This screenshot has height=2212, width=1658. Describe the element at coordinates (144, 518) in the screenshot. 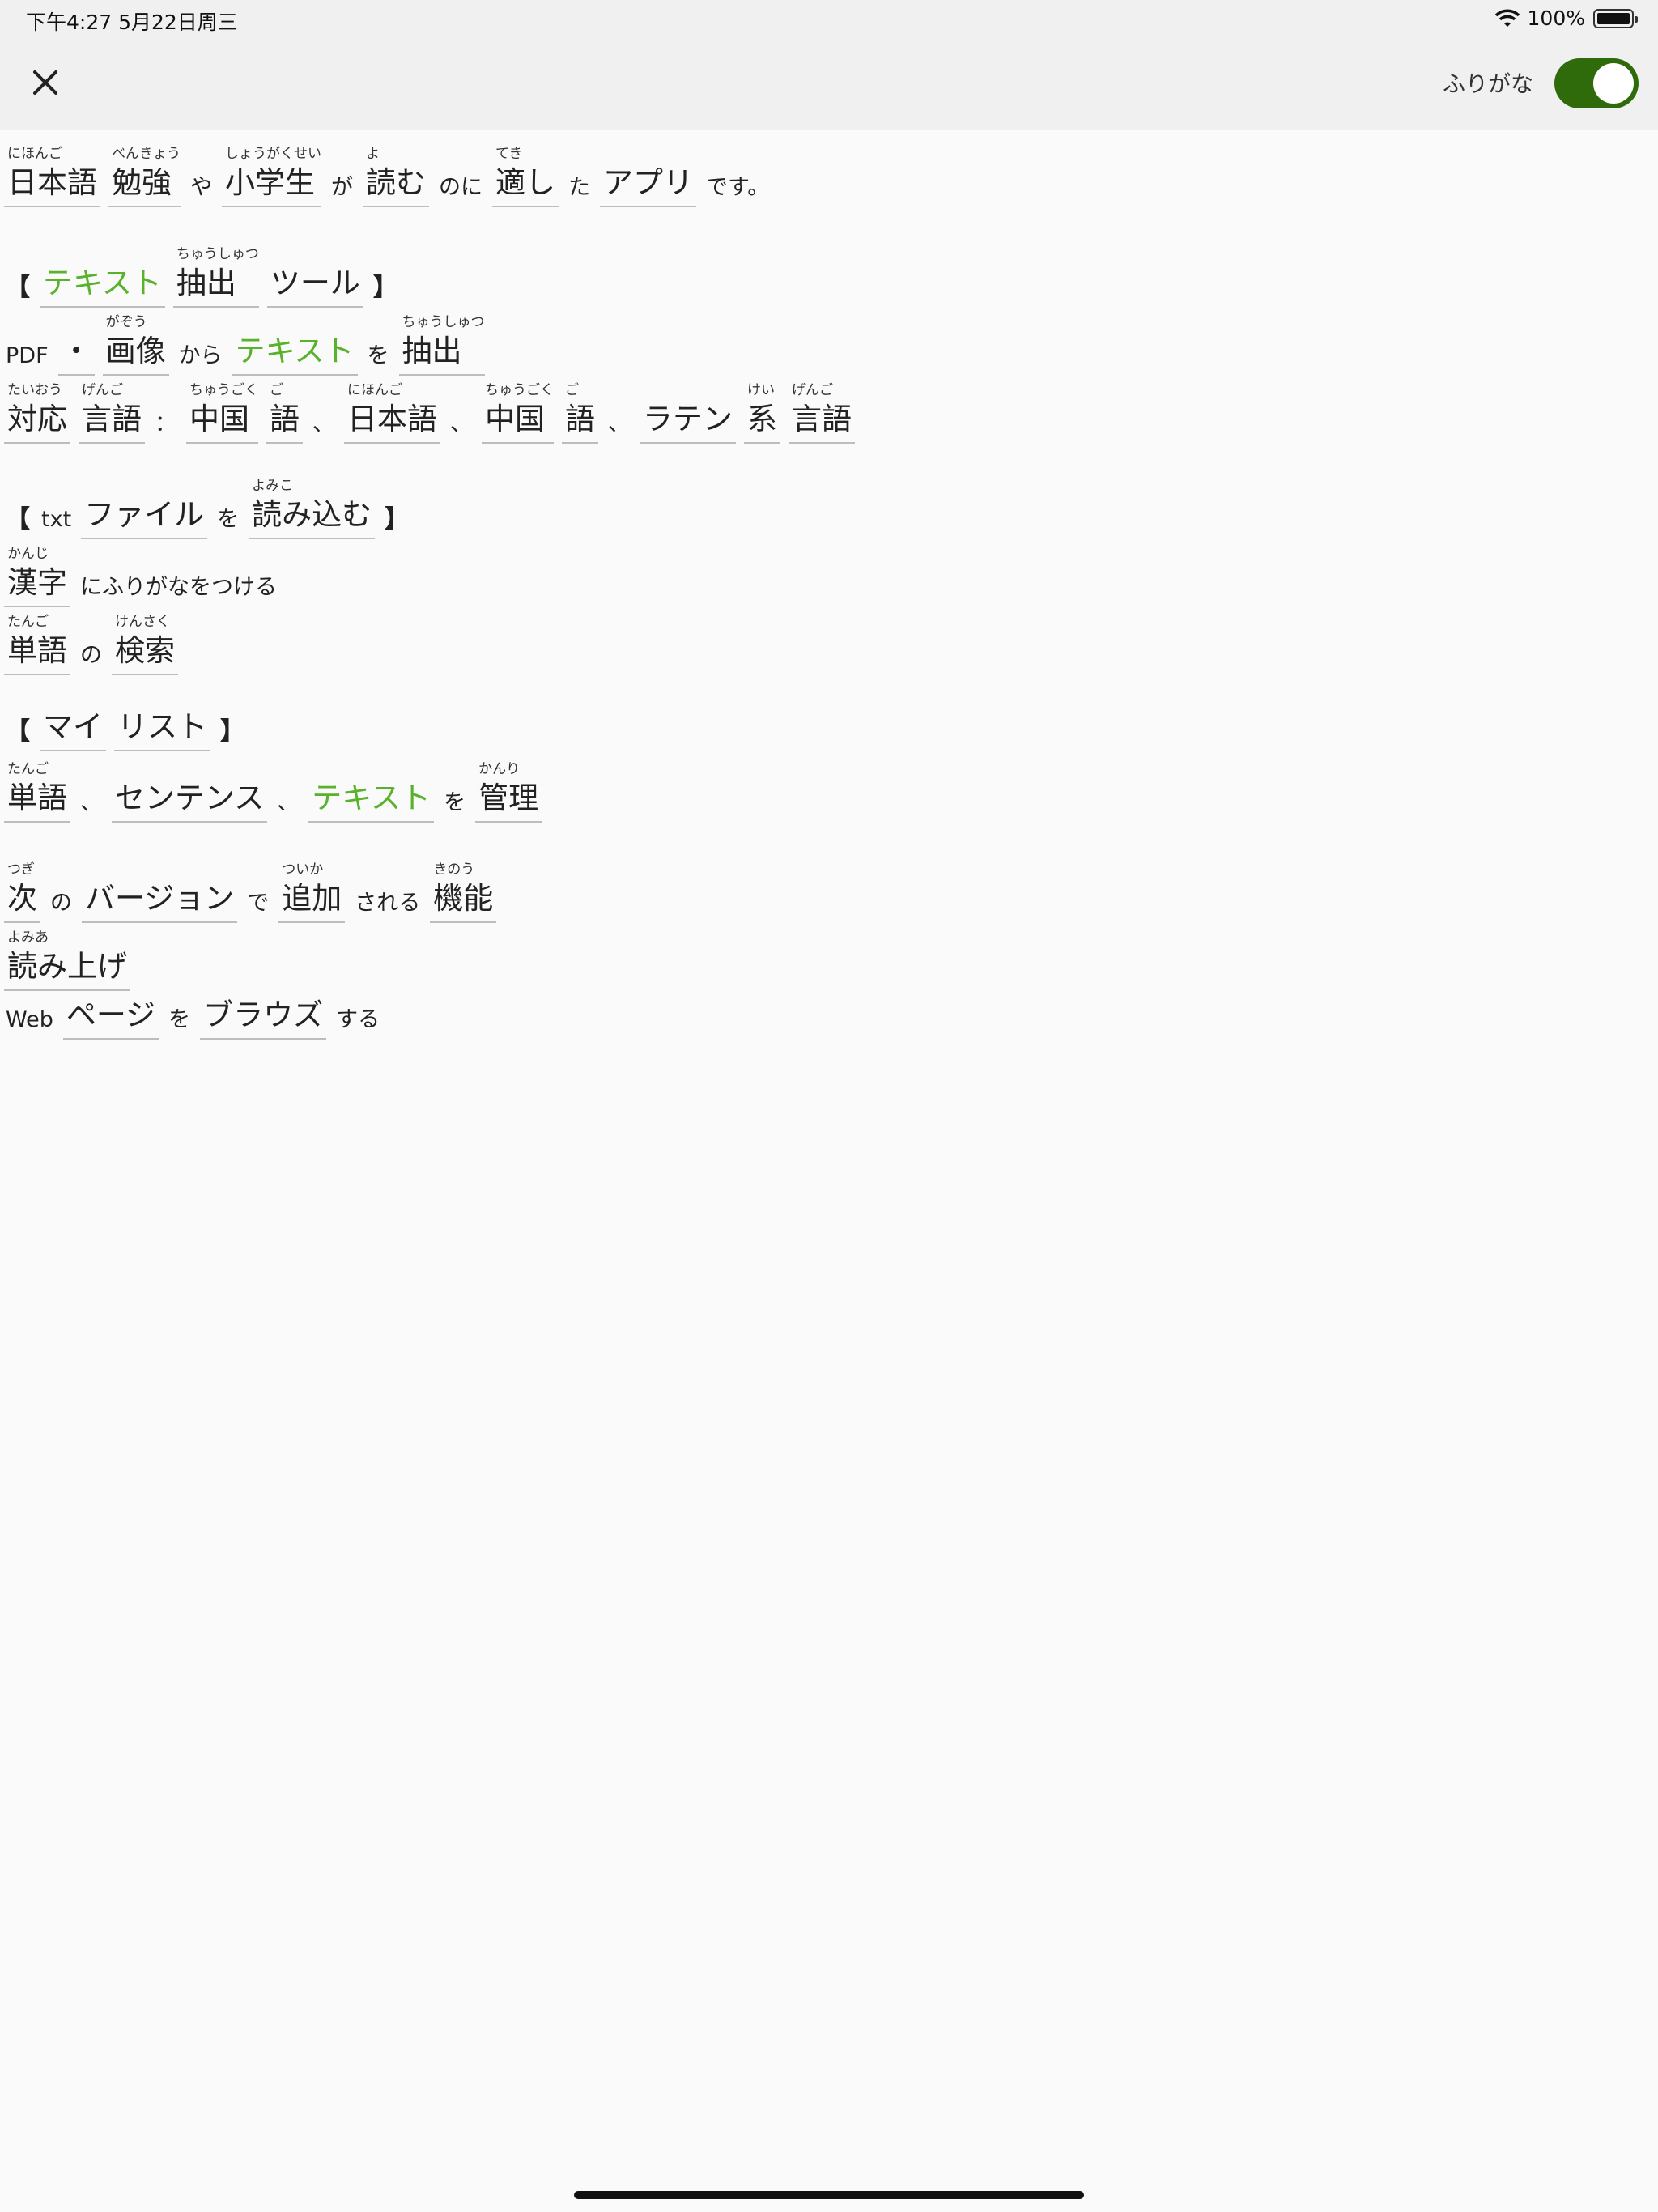

I see `word-text: ファイル` at that location.